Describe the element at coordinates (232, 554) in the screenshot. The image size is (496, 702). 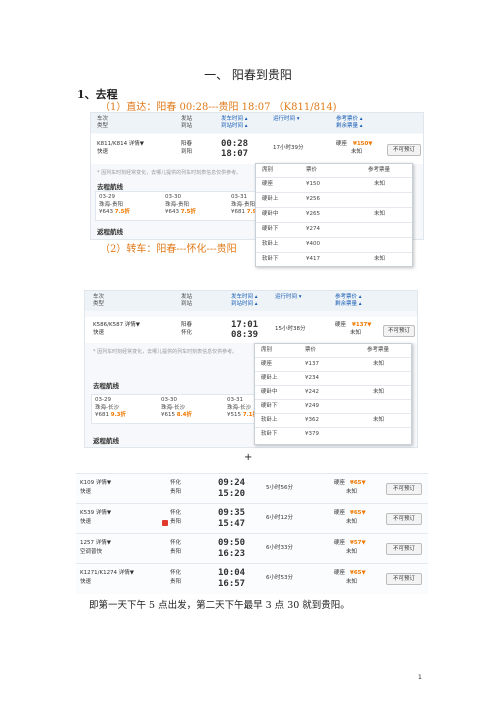
I see `arrive-time: 16:23` at that location.